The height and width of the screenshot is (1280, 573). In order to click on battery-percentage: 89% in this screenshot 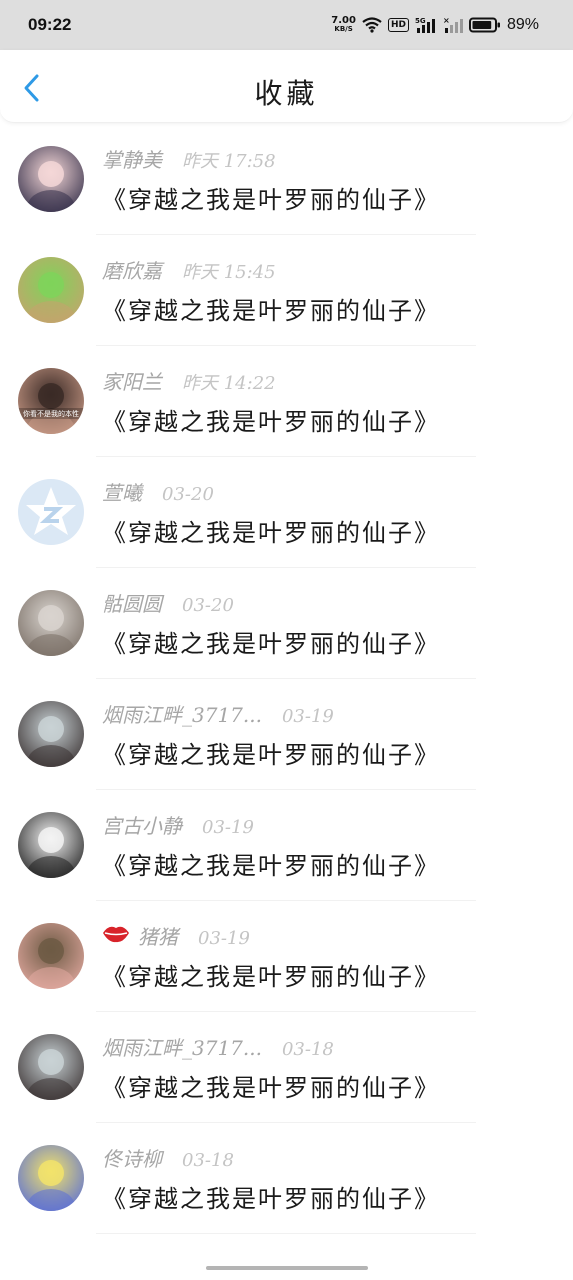, I will do `click(522, 24)`.